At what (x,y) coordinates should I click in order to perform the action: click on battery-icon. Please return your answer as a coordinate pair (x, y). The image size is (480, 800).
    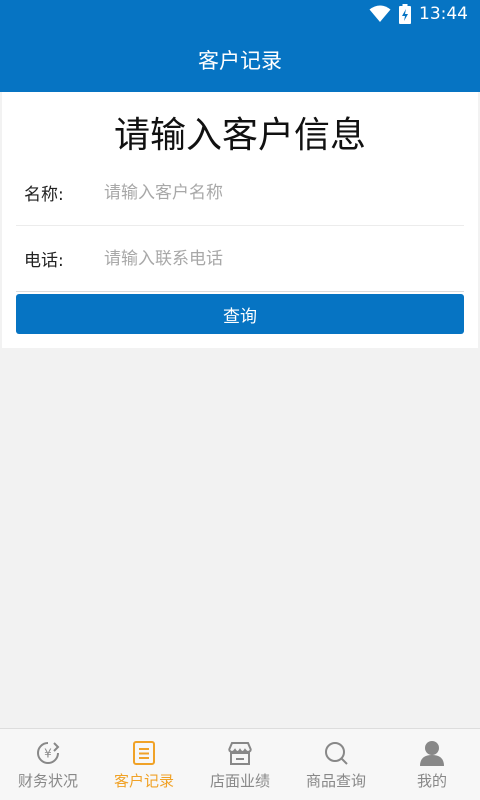
    Looking at the image, I should click on (405, 14).